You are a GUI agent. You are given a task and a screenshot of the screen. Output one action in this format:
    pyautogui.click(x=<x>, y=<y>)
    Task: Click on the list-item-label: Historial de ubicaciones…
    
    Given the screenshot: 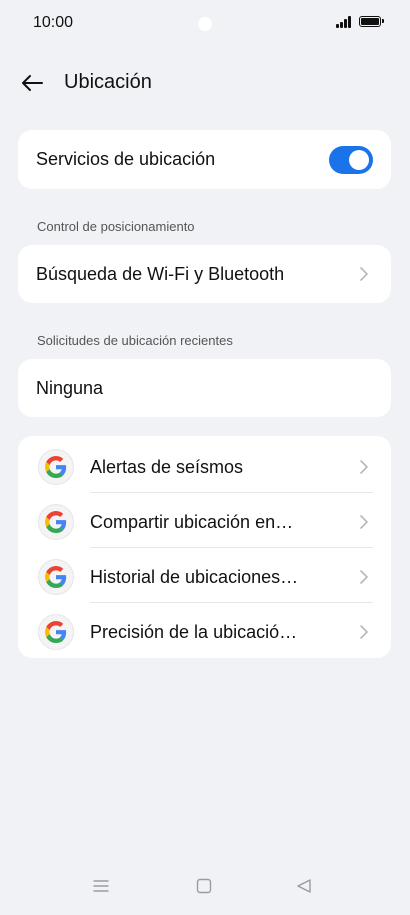 What is the action you would take?
    pyautogui.click(x=194, y=577)
    